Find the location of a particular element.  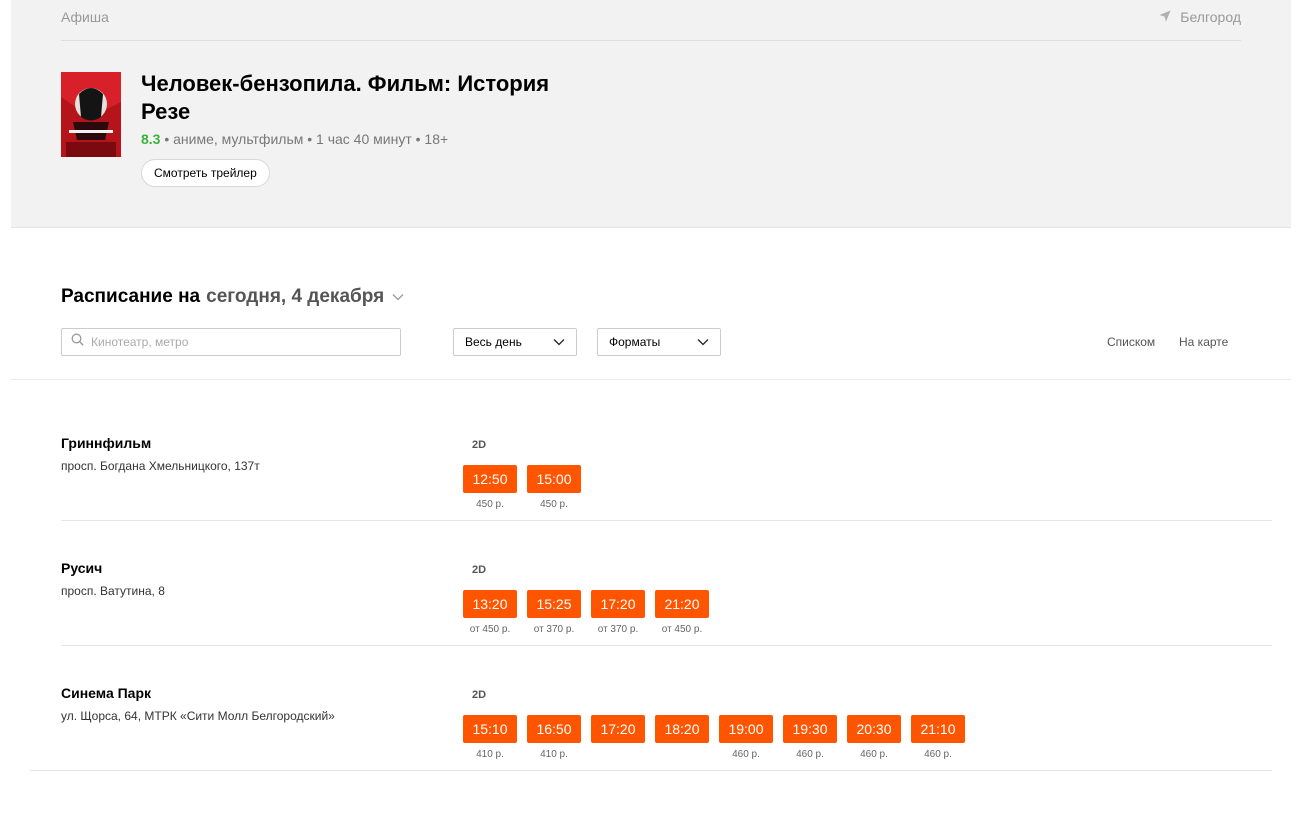

session-time-button: 21:20 is located at coordinates (682, 604).